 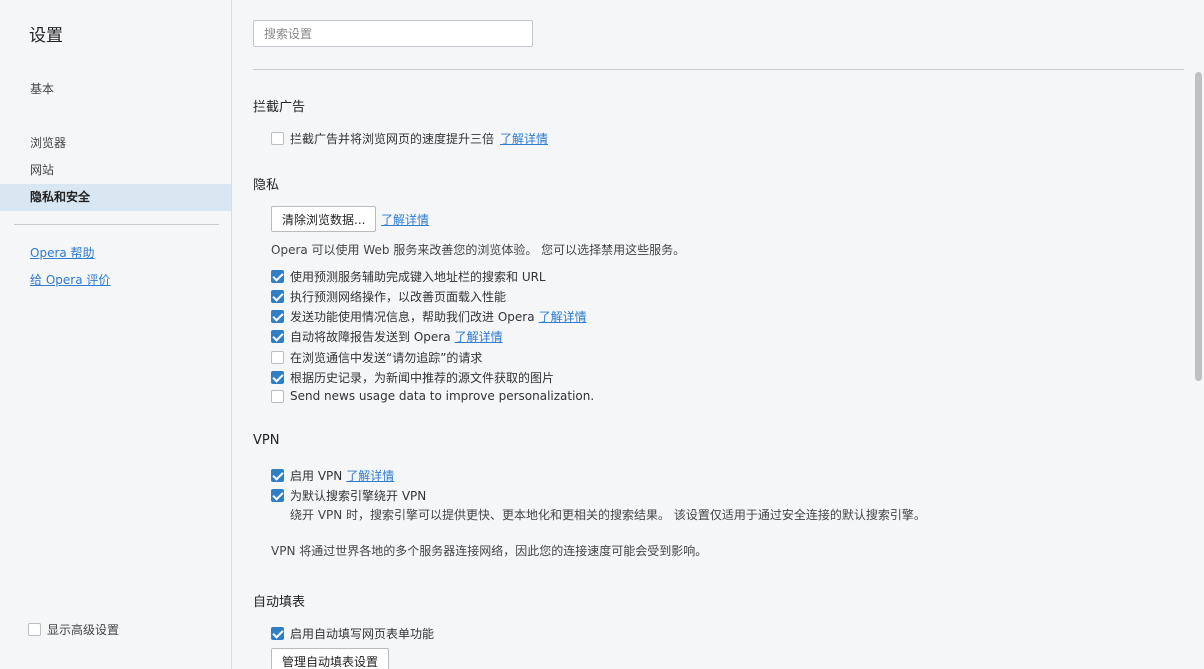 I want to click on adblock-option: 拦截广告并将浏览网页的速度提升三倍 了解详情, so click(x=409, y=138).